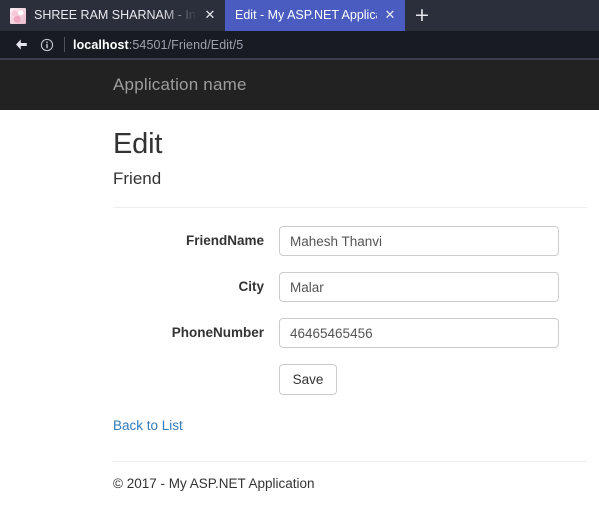 The width and height of the screenshot is (599, 521). I want to click on address-bar-divider, so click(64, 44).